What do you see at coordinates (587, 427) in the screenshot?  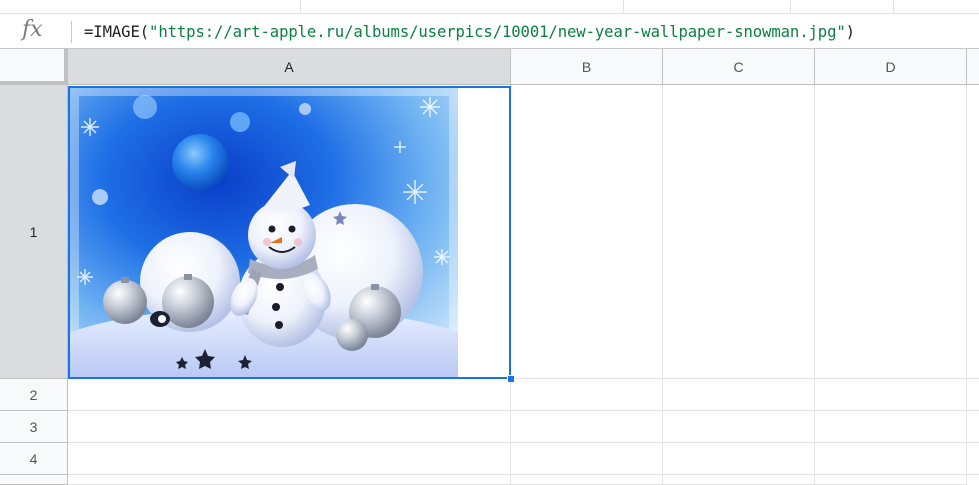 I see `cell-b3` at bounding box center [587, 427].